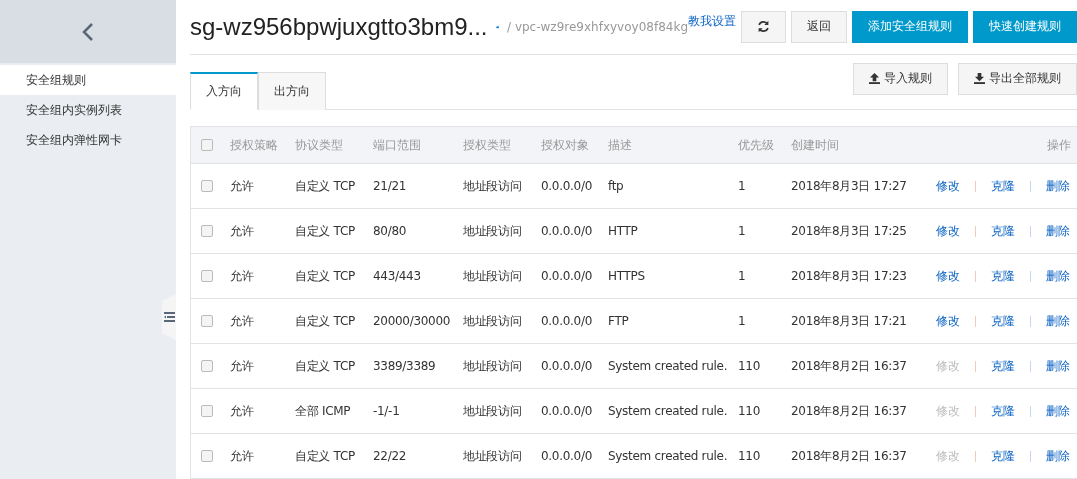 The height and width of the screenshot is (479, 1077). I want to click on refresh-button, so click(763, 26).